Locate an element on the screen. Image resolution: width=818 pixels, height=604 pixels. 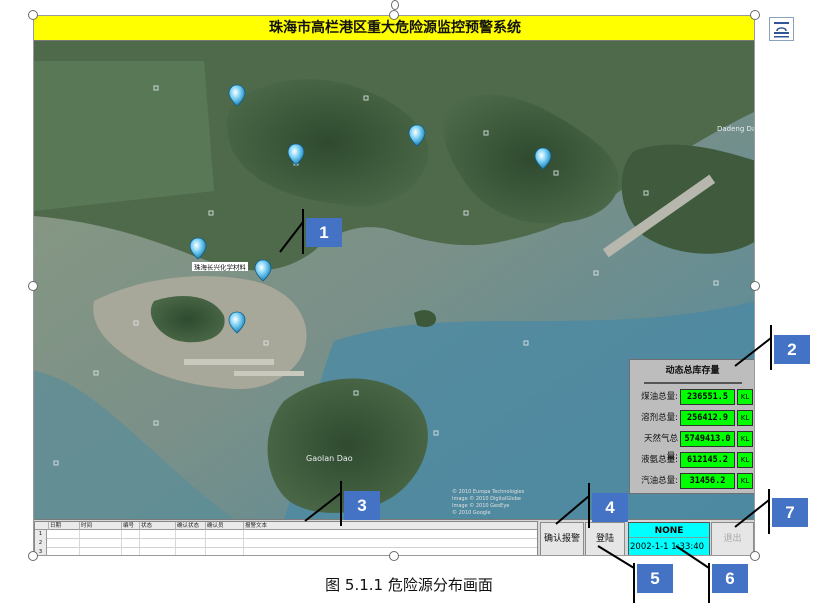
callout-number: 4 is located at coordinates (610, 507).